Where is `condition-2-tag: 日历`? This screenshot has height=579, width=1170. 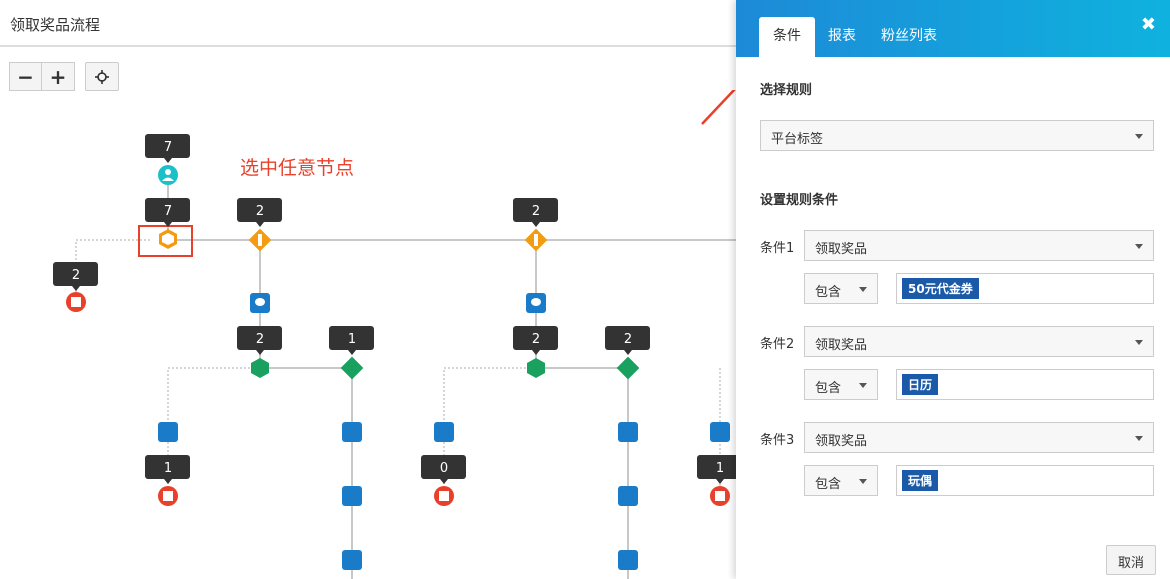 condition-2-tag: 日历 is located at coordinates (920, 384).